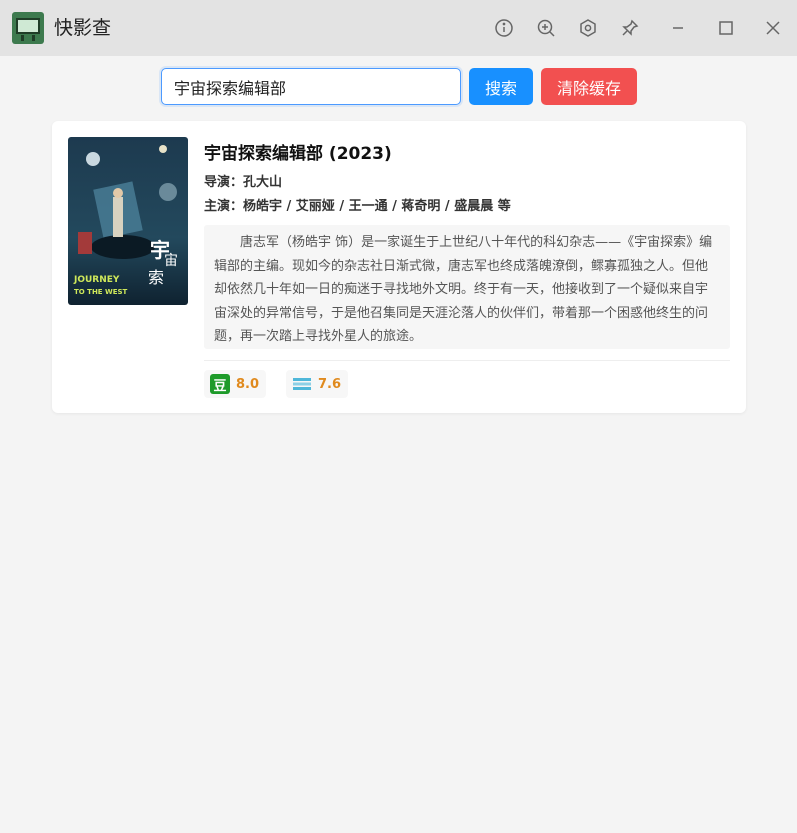 This screenshot has width=797, height=833. Describe the element at coordinates (28, 28) in the screenshot. I see `app-logo-icon` at that location.